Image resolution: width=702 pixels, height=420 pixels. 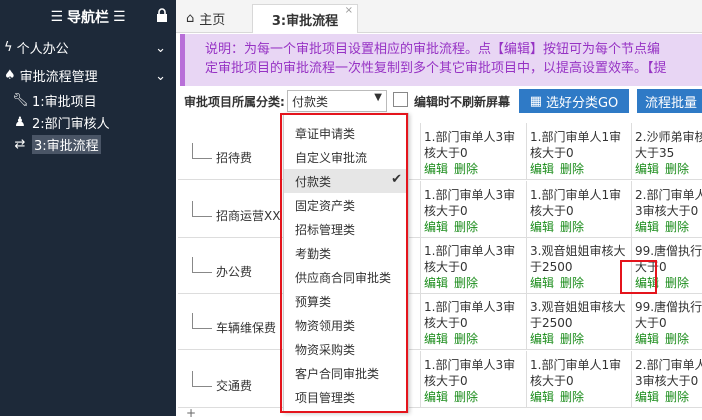 I want to click on dropdown-option: 客户合同审批类, so click(x=346, y=373).